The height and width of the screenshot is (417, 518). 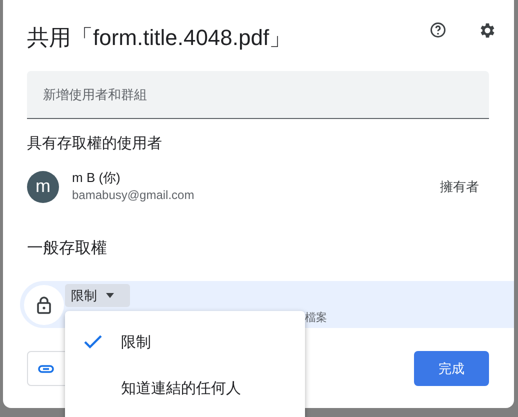 I want to click on access-dropdown: 限制, so click(x=97, y=295).